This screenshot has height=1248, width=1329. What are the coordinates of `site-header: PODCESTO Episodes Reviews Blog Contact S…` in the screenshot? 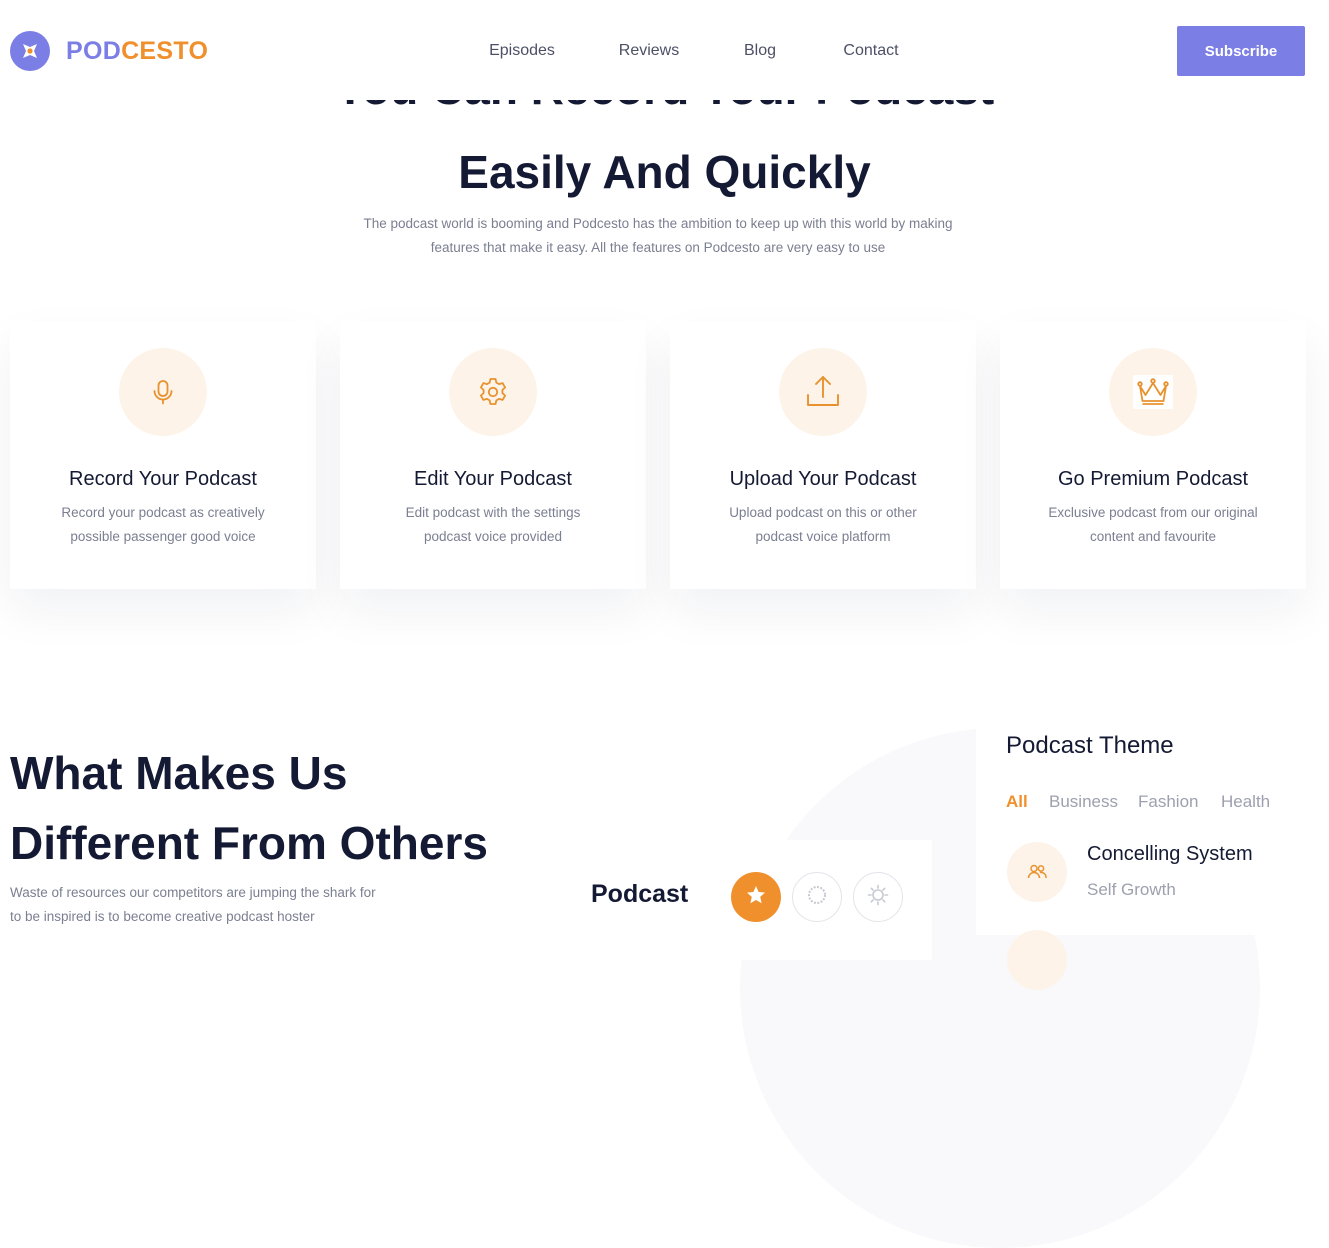 It's located at (664, 50).